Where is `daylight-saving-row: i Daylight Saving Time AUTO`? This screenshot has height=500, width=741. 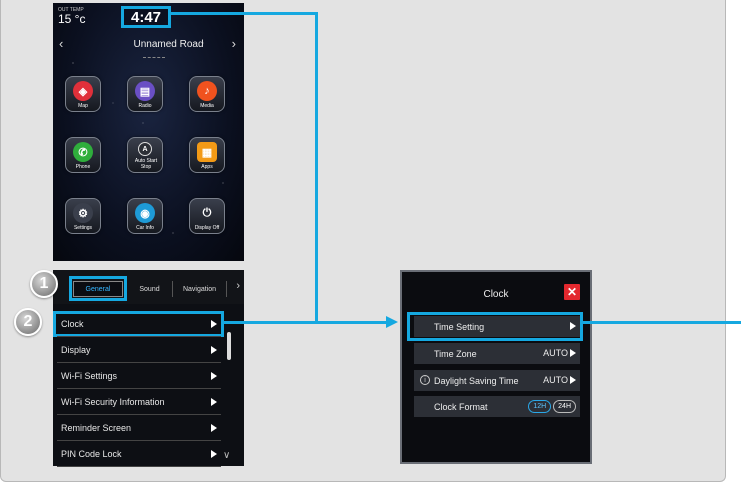 daylight-saving-row: i Daylight Saving Time AUTO is located at coordinates (497, 380).